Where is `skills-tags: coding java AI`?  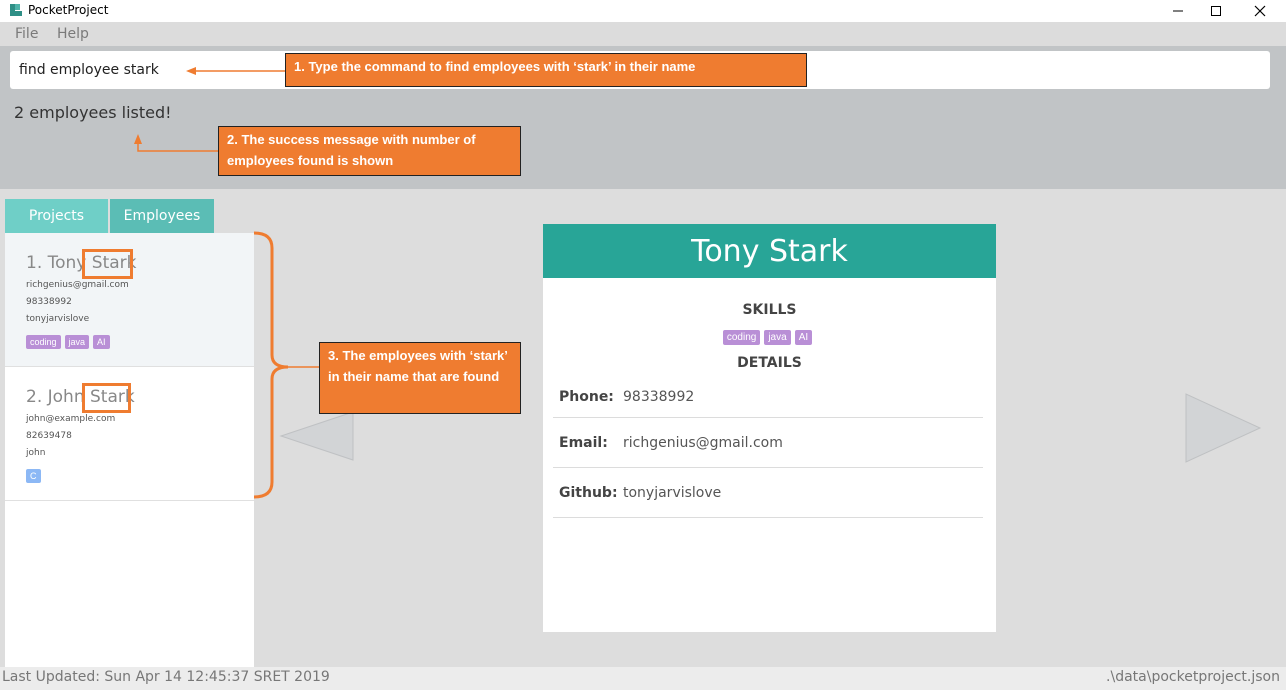
skills-tags: coding java AI is located at coordinates (769, 336).